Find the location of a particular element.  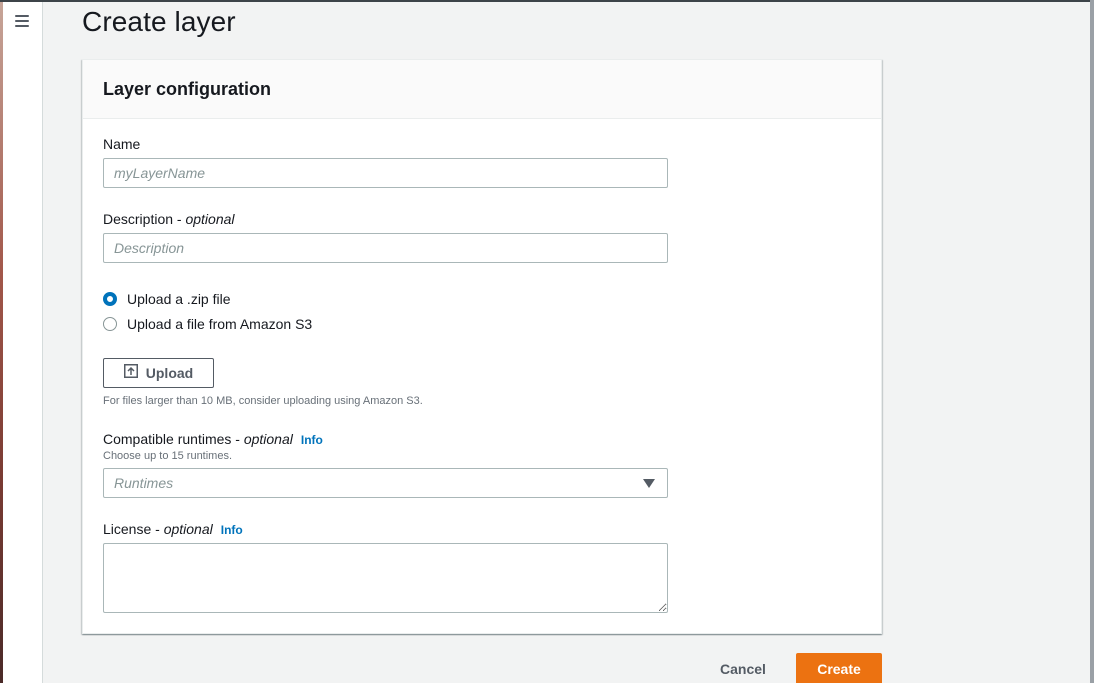

runtimes-select: Runtimes is located at coordinates (385, 483).